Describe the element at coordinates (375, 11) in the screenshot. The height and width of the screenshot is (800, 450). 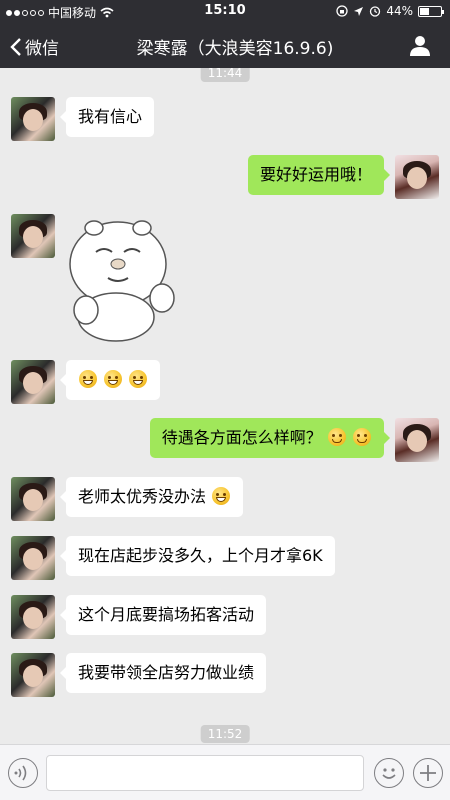
I see `alarm-icon` at that location.